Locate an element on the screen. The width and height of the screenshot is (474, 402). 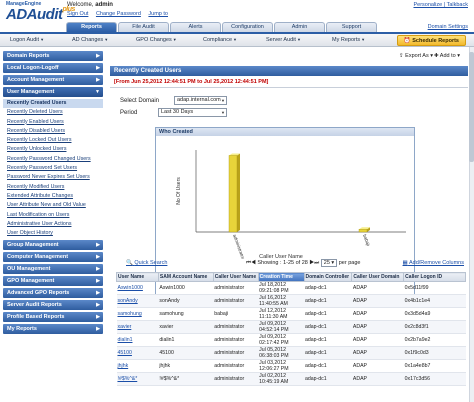
per-page-select: 25 ▾ is located at coordinates (329, 263).